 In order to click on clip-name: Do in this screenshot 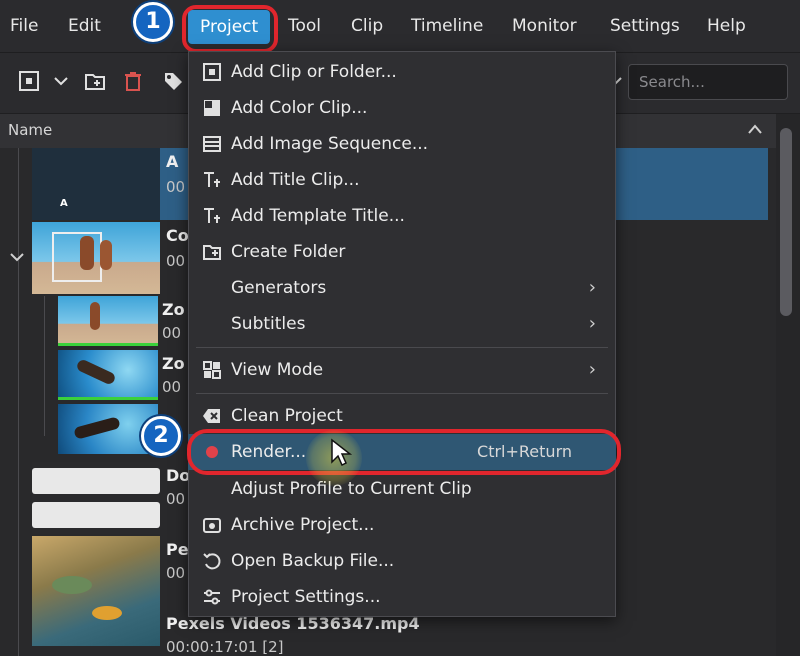, I will do `click(178, 475)`.